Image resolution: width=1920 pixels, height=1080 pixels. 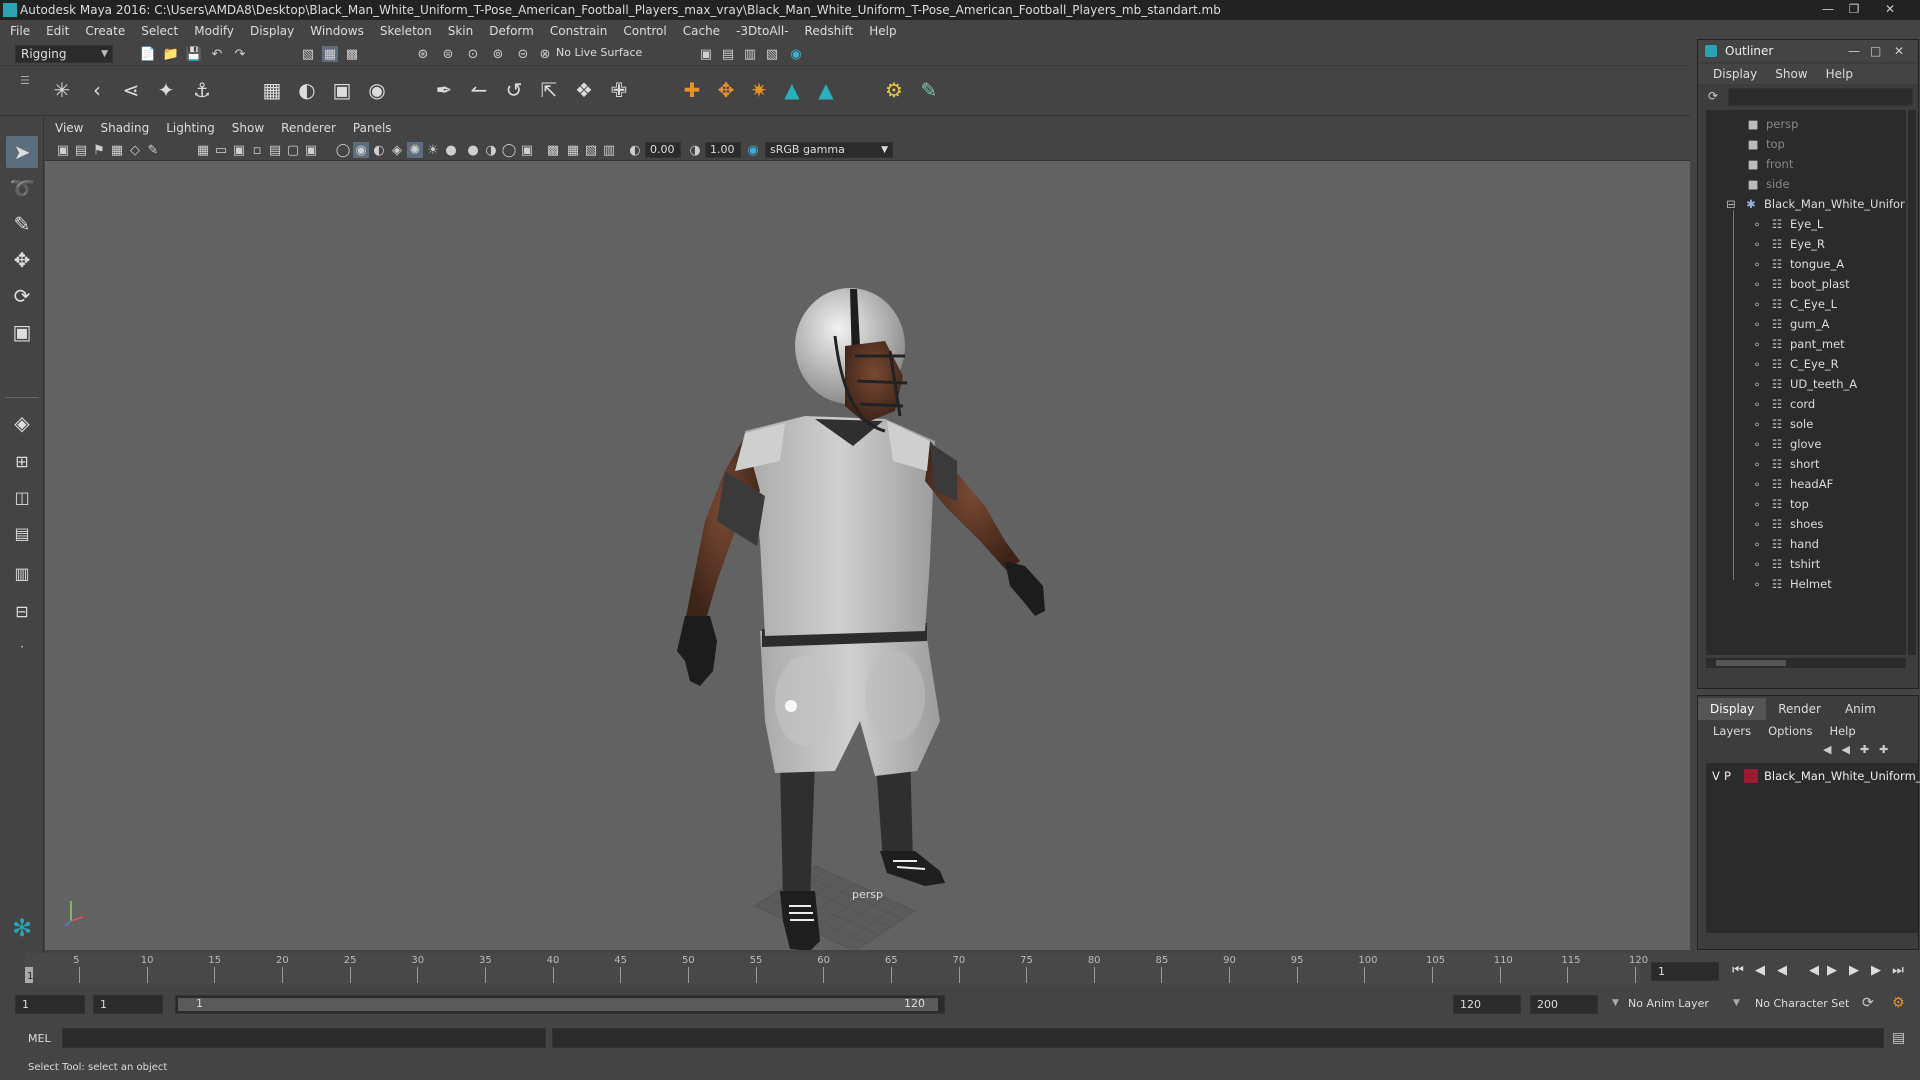 What do you see at coordinates (1668, 1003) in the screenshot?
I see `anim-layer-dropdown: No Anim Layer` at bounding box center [1668, 1003].